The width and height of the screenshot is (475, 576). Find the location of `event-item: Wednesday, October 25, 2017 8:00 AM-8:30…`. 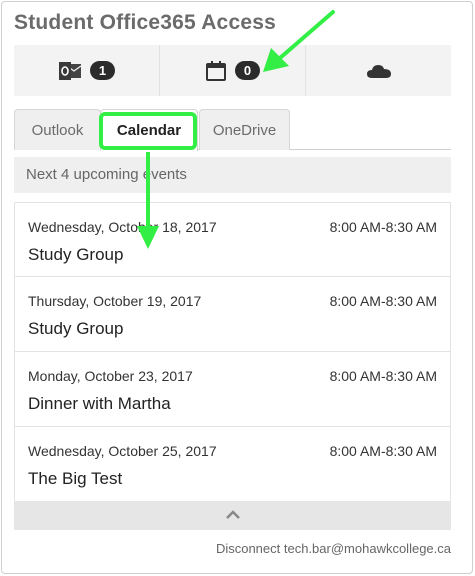

event-item: Wednesday, October 25, 2017 8:00 AM-8:30… is located at coordinates (232, 464).